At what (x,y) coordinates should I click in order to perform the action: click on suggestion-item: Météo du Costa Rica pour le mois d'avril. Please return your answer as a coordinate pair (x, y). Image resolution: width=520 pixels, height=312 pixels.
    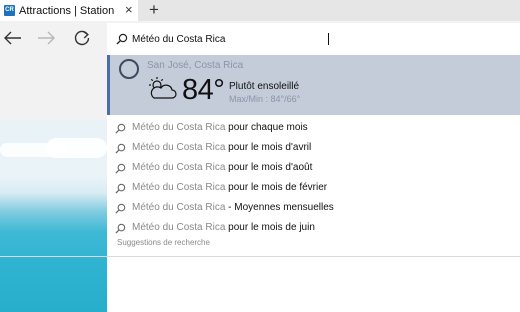
    Looking at the image, I should click on (313, 148).